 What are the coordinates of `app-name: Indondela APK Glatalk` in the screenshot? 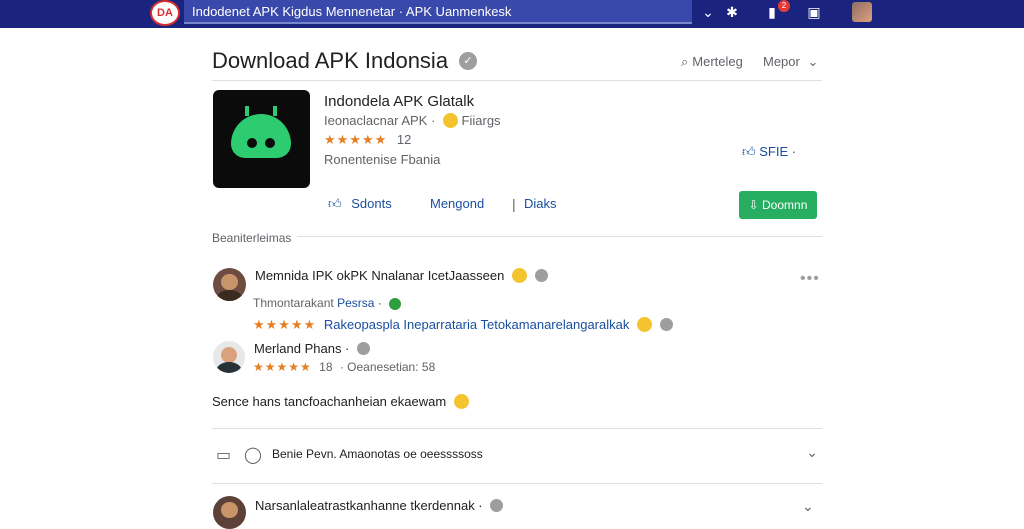 It's located at (399, 101).